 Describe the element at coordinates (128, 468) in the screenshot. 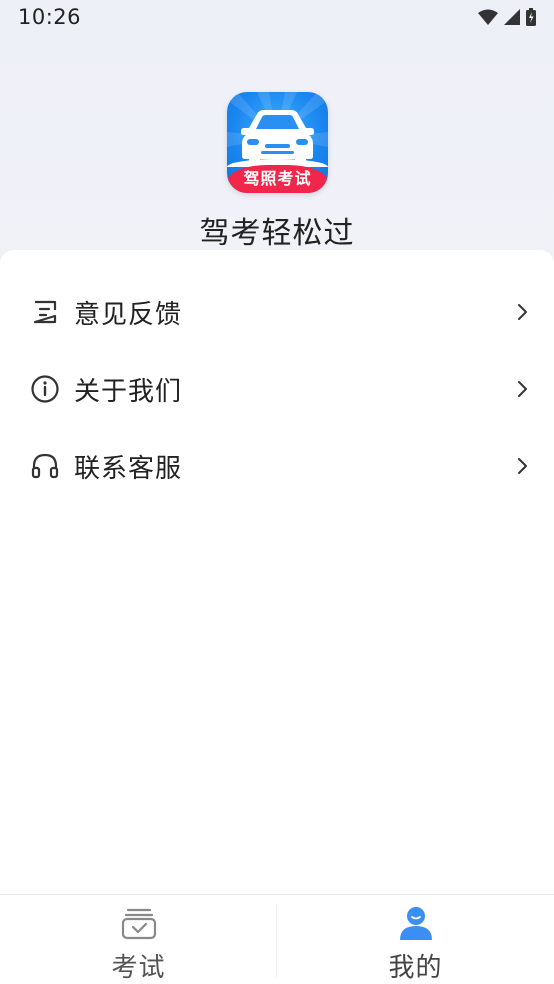

I see `menu-item-label: 联系客服` at that location.